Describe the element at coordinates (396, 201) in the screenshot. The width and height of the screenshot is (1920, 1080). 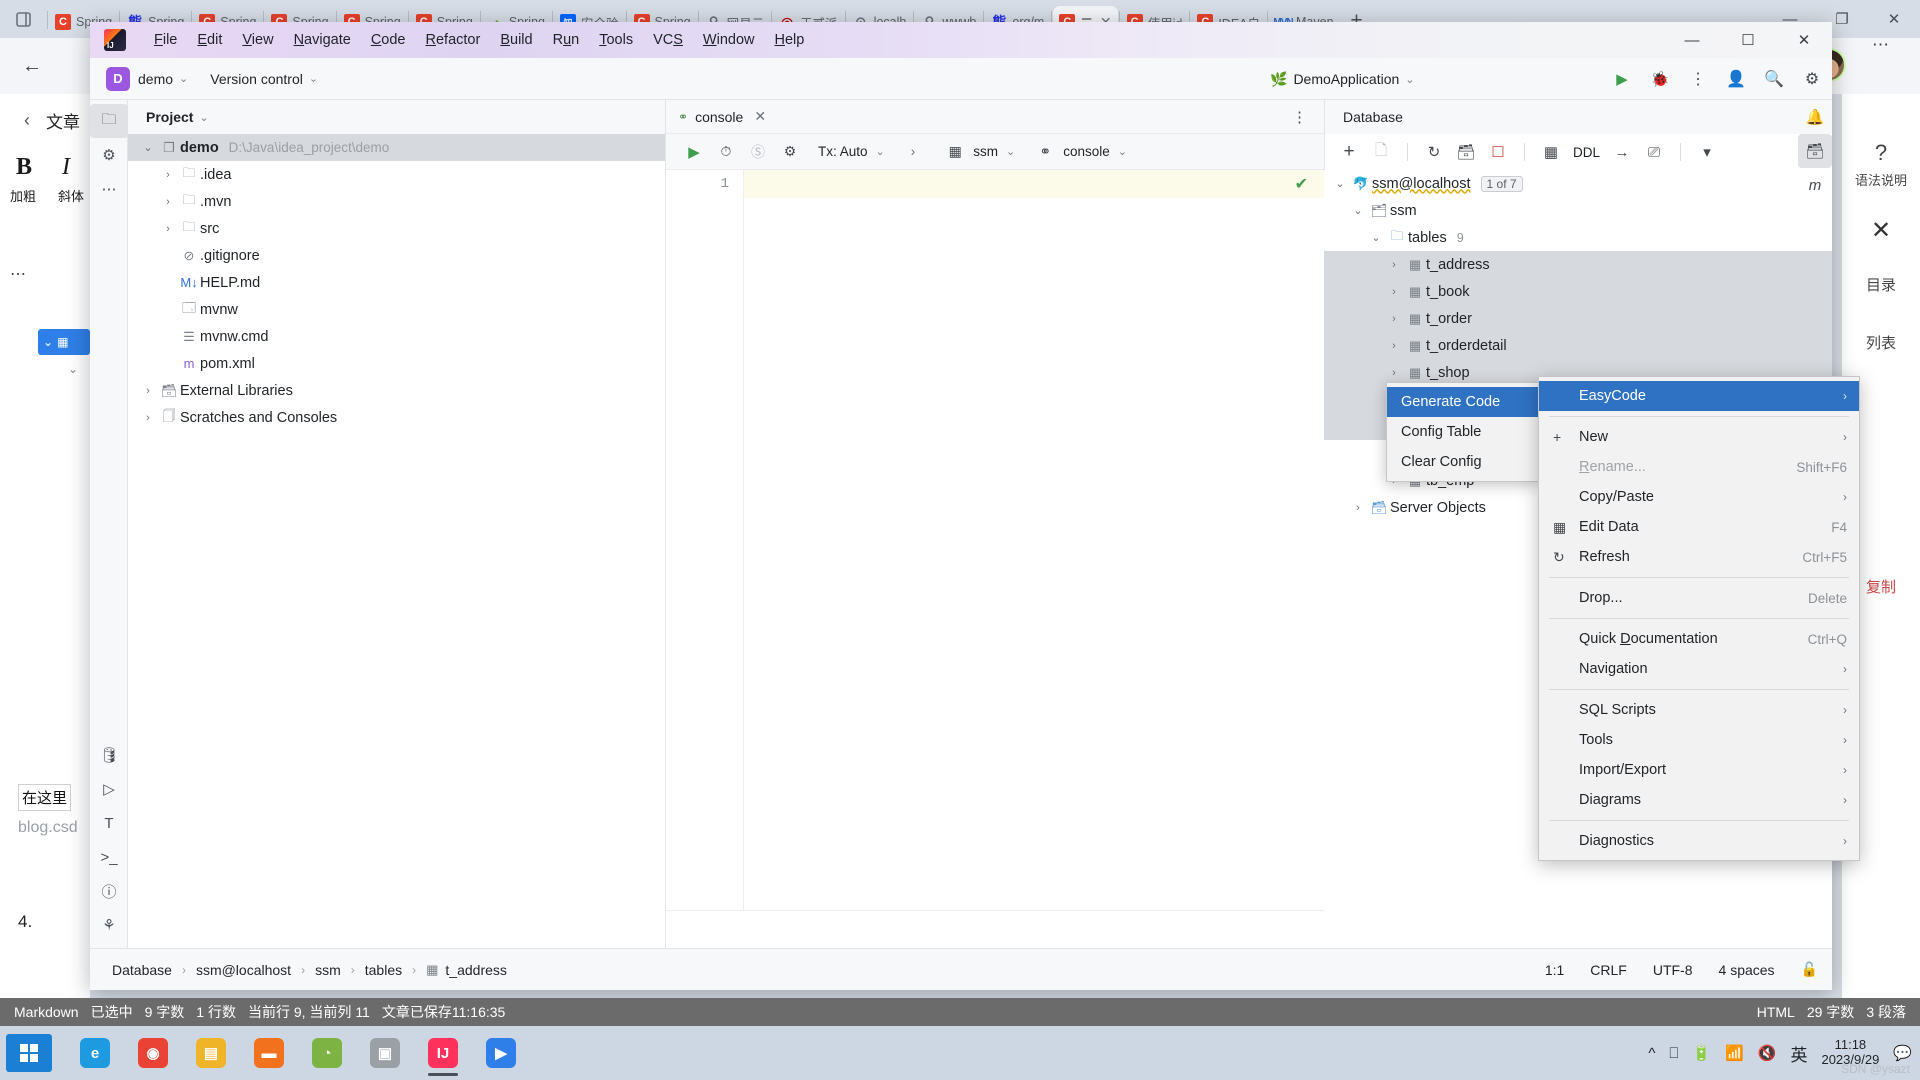
I see `project-tree-row: › 🗀 .mvn` at that location.